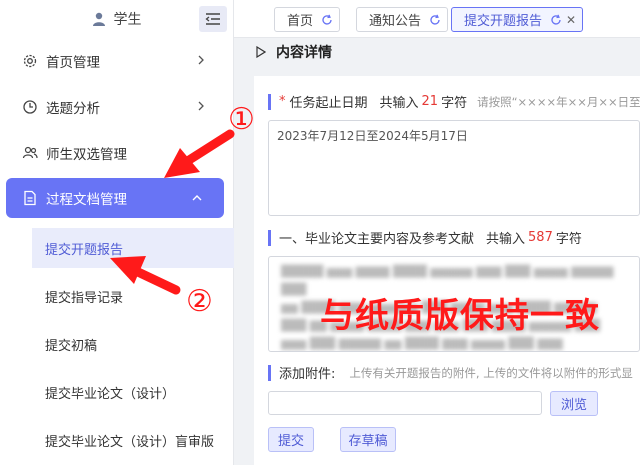 Image resolution: width=640 pixels, height=465 pixels. I want to click on tab-notices: 通知公告, so click(402, 19).